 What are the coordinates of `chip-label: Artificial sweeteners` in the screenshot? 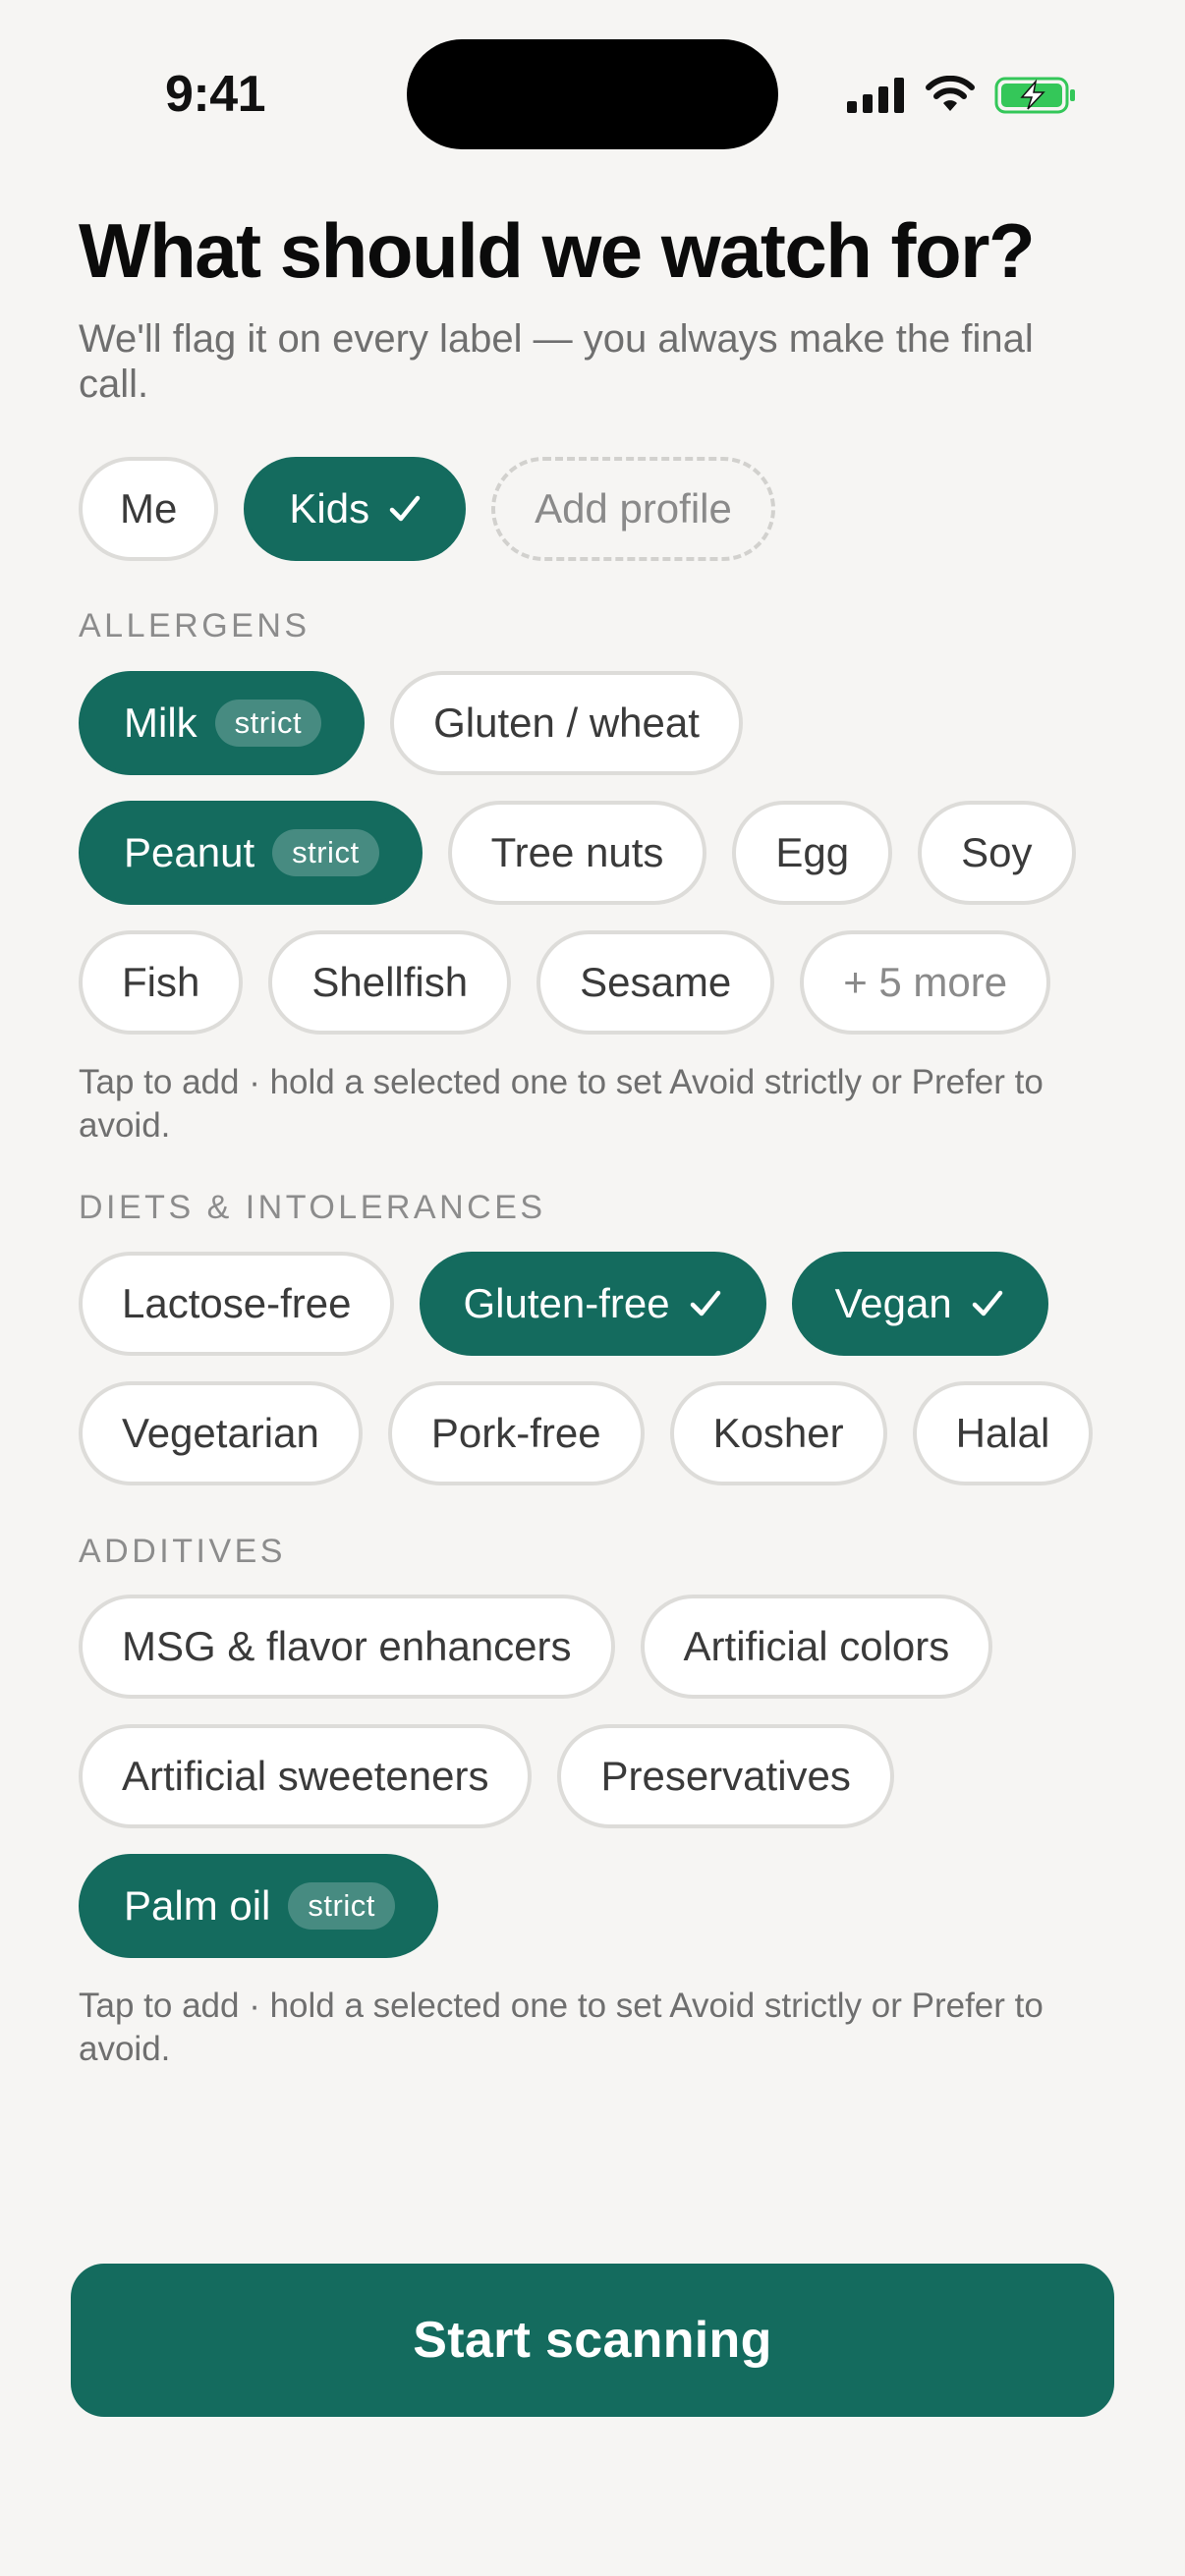 It's located at (306, 1776).